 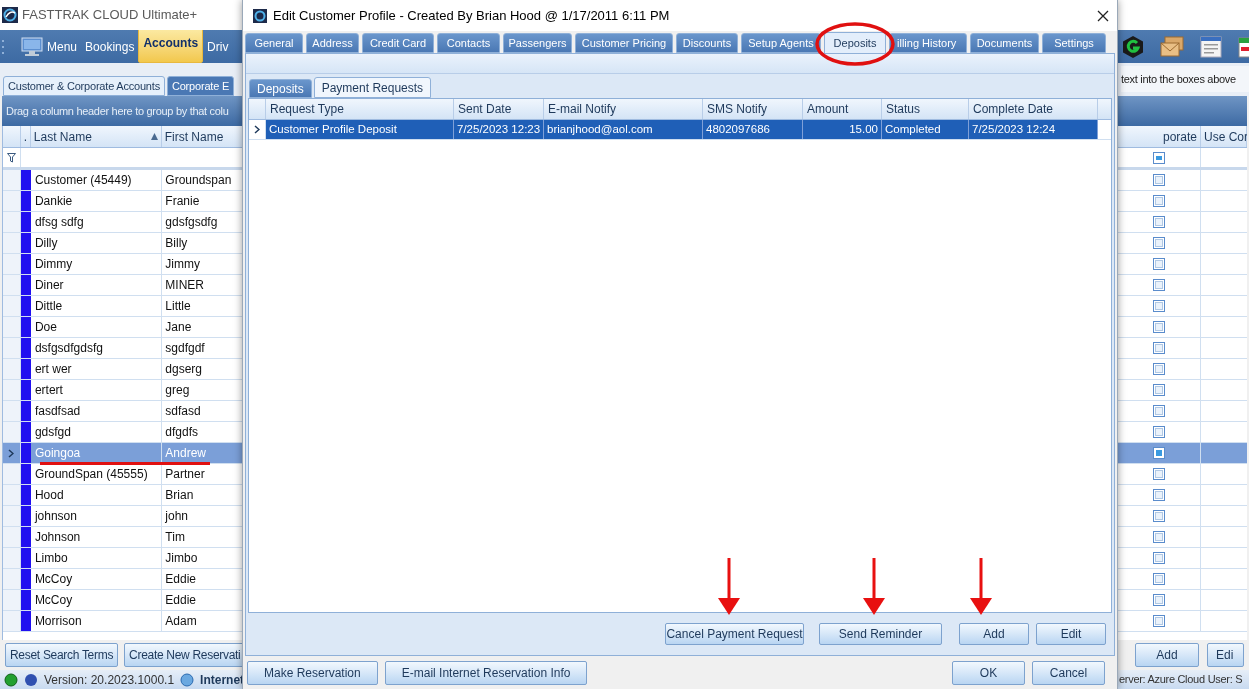 What do you see at coordinates (84, 86) in the screenshot?
I see `tab: Customer & Corporate Accounts` at bounding box center [84, 86].